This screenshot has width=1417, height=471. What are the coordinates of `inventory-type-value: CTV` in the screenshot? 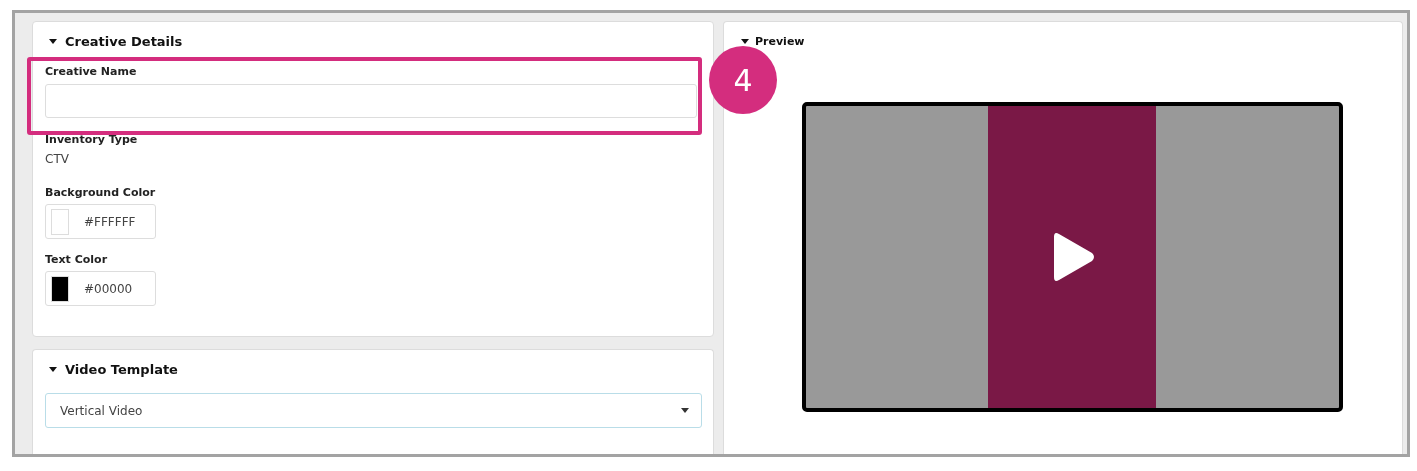 It's located at (57, 159).